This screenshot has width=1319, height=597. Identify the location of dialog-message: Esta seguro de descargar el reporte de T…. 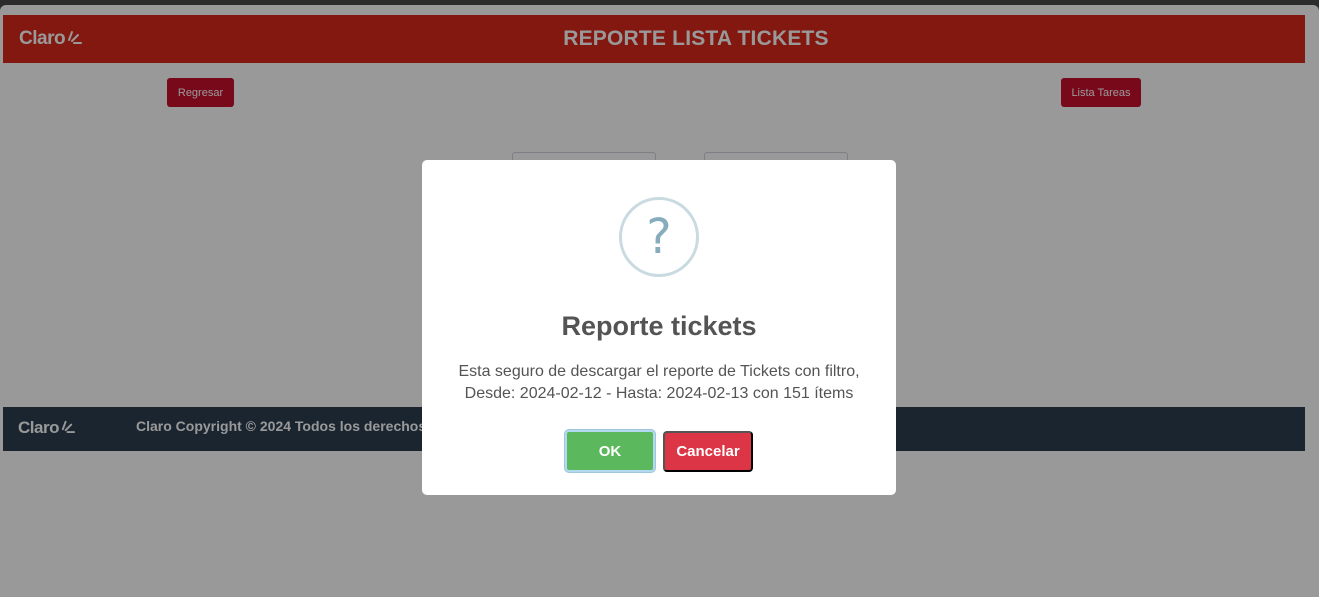
(659, 383).